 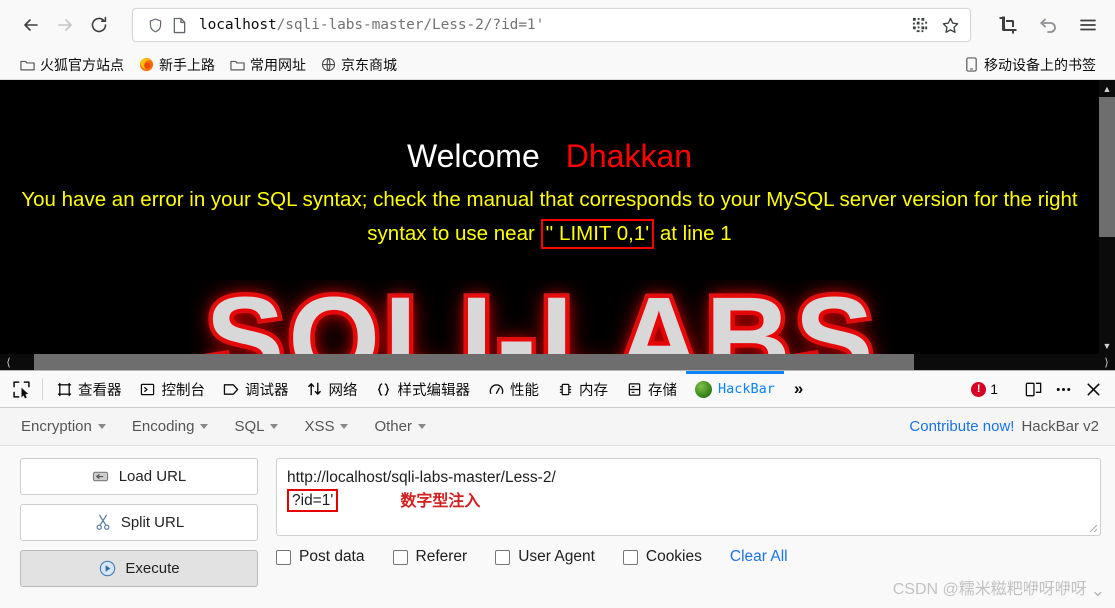 I want to click on checkbox-user-agent: User Agent, so click(x=545, y=557).